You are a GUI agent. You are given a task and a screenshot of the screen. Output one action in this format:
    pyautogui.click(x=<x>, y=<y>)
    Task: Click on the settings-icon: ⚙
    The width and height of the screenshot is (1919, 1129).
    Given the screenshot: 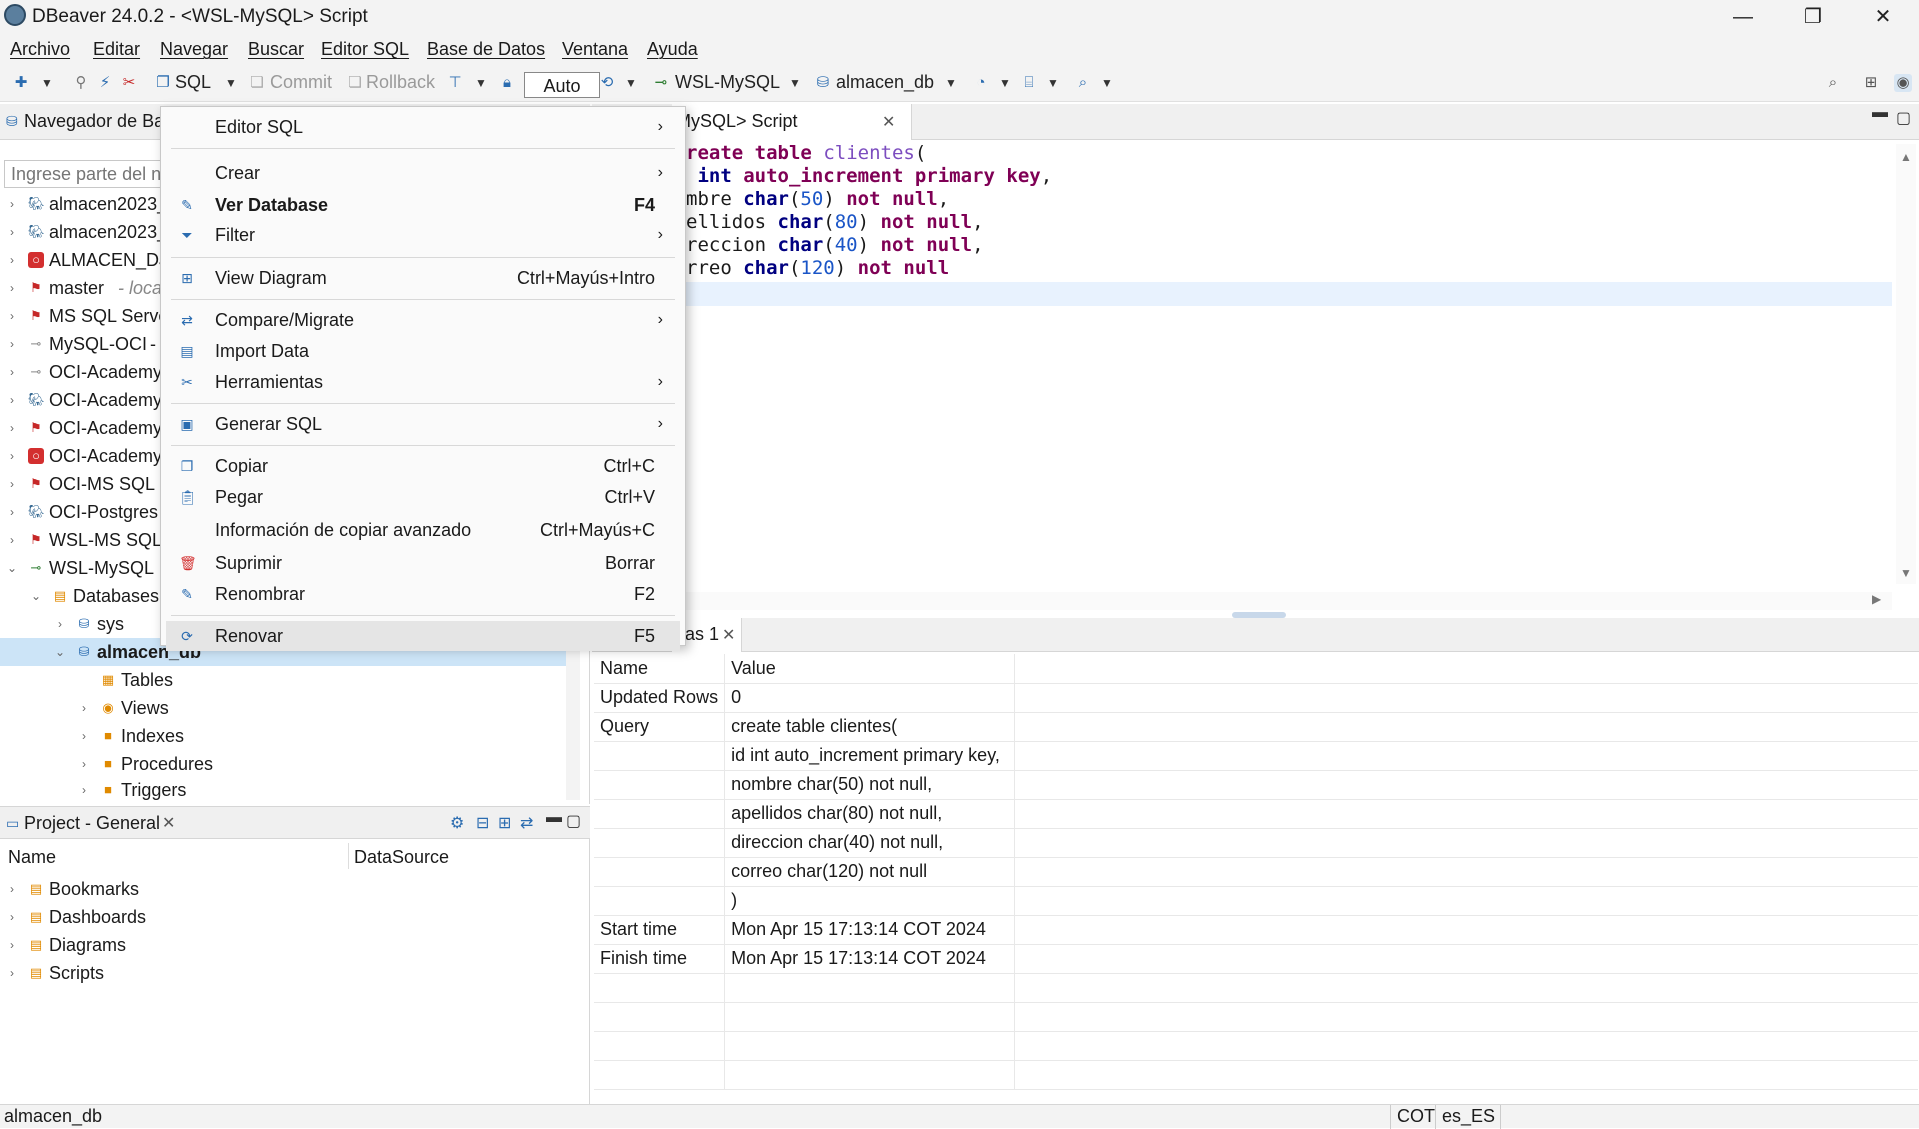 What is the action you would take?
    pyautogui.click(x=457, y=823)
    